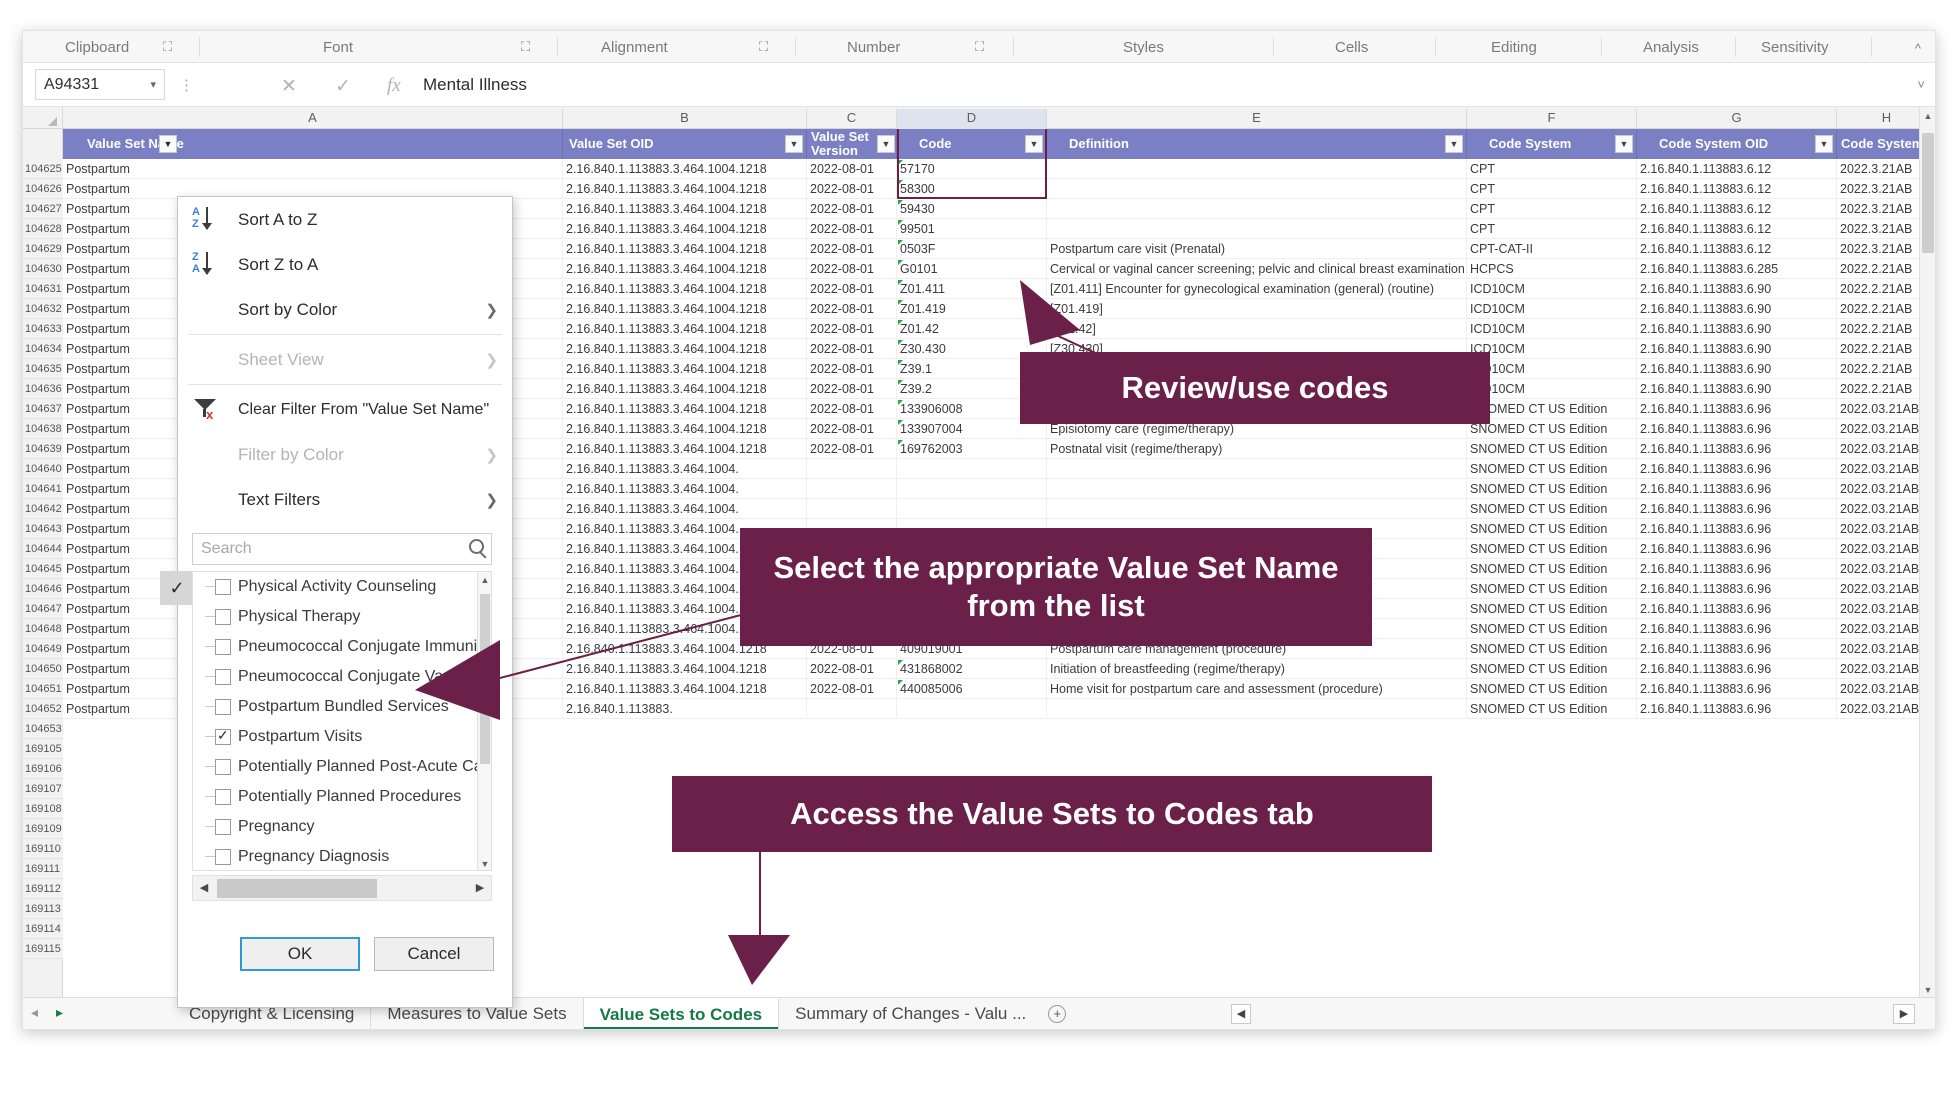  What do you see at coordinates (1050, 312) in the screenshot?
I see `review-callout-arrowhead` at bounding box center [1050, 312].